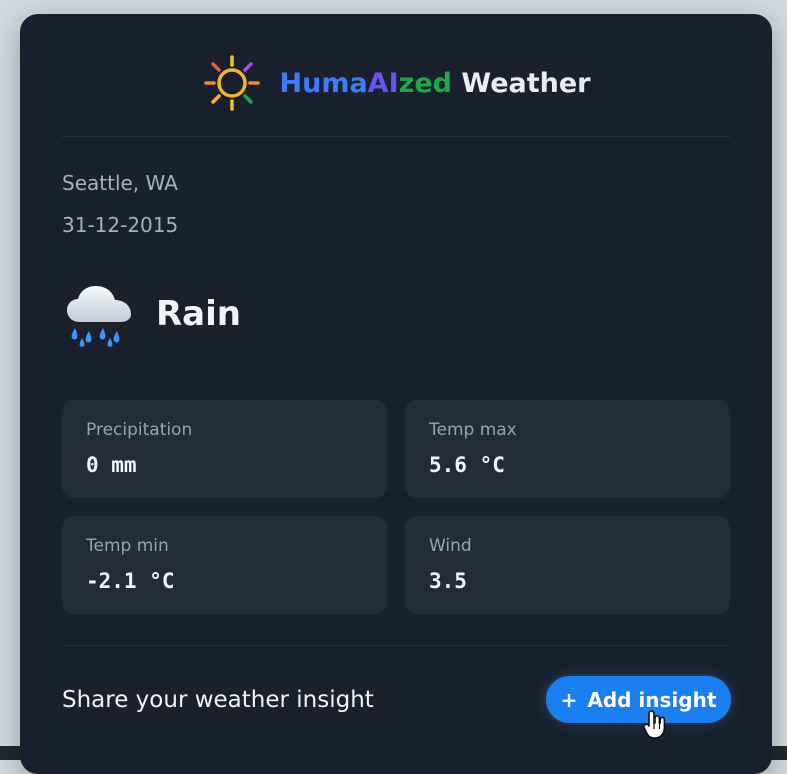  What do you see at coordinates (218, 700) in the screenshot?
I see `insight-prompt: Share your weather insight` at bounding box center [218, 700].